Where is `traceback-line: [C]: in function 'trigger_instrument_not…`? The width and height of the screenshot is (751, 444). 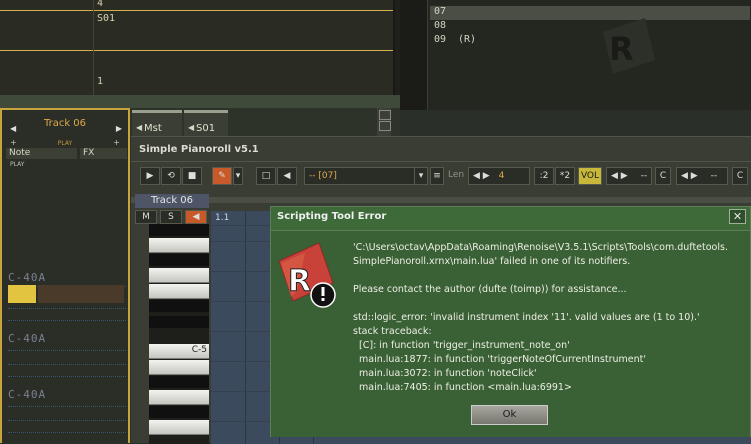 traceback-line: [C]: in function 'trigger_instrument_not… is located at coordinates (461, 345).